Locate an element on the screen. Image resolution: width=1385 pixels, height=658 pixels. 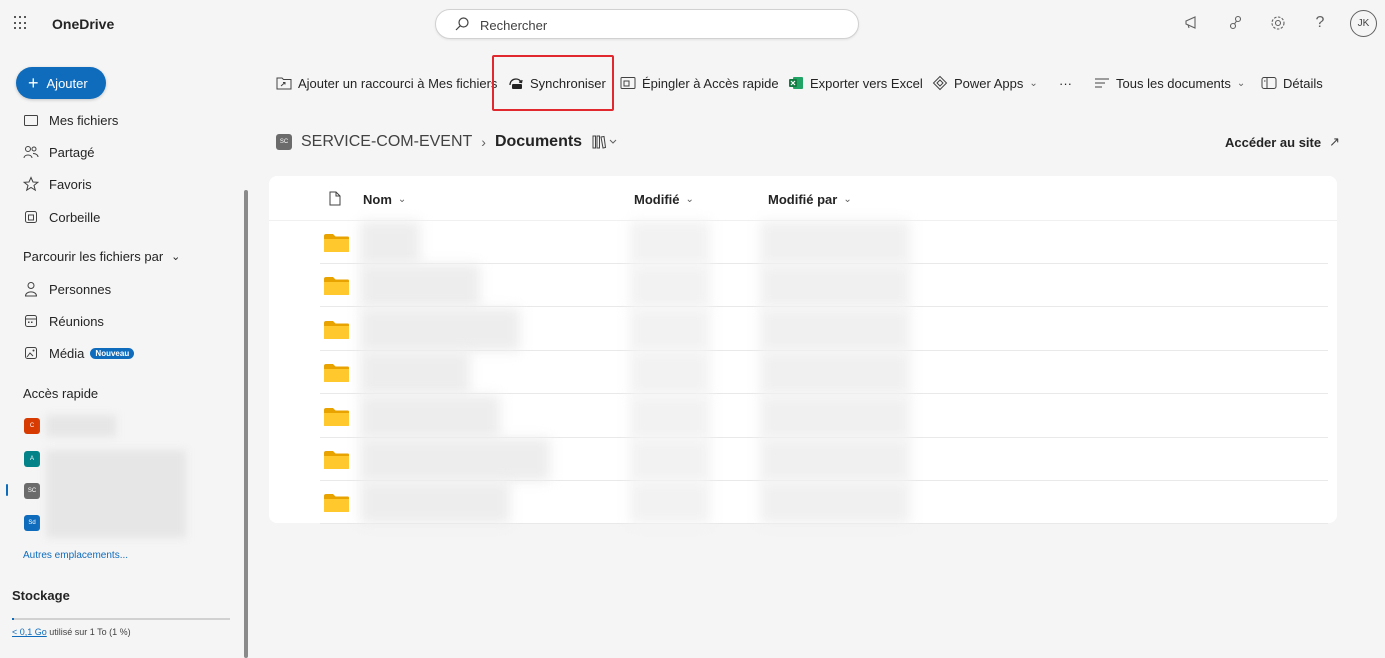
browse-by-heading: Parcourir les fichiers par ⌄ is located at coordinates (101, 256).